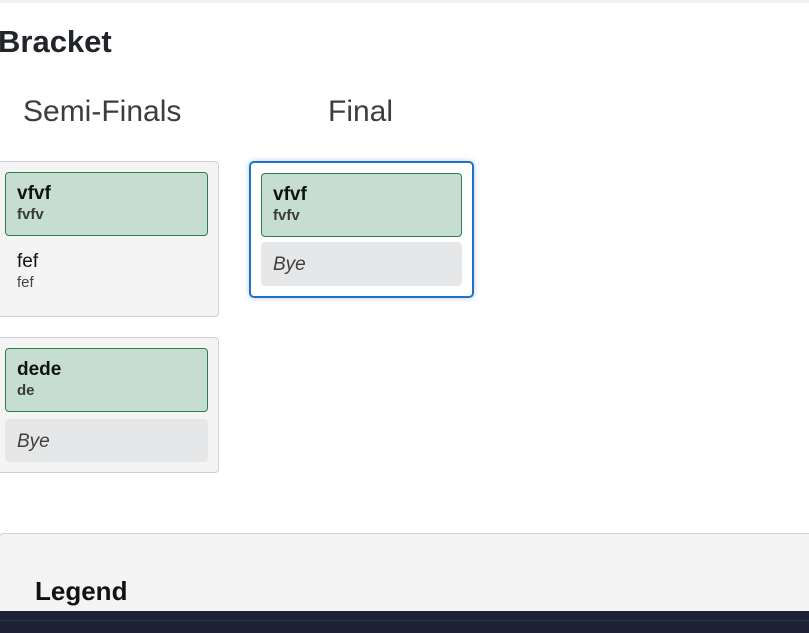  Describe the element at coordinates (109, 239) in the screenshot. I see `match-card-semi-1: vfvf fvfv fef fef` at that location.